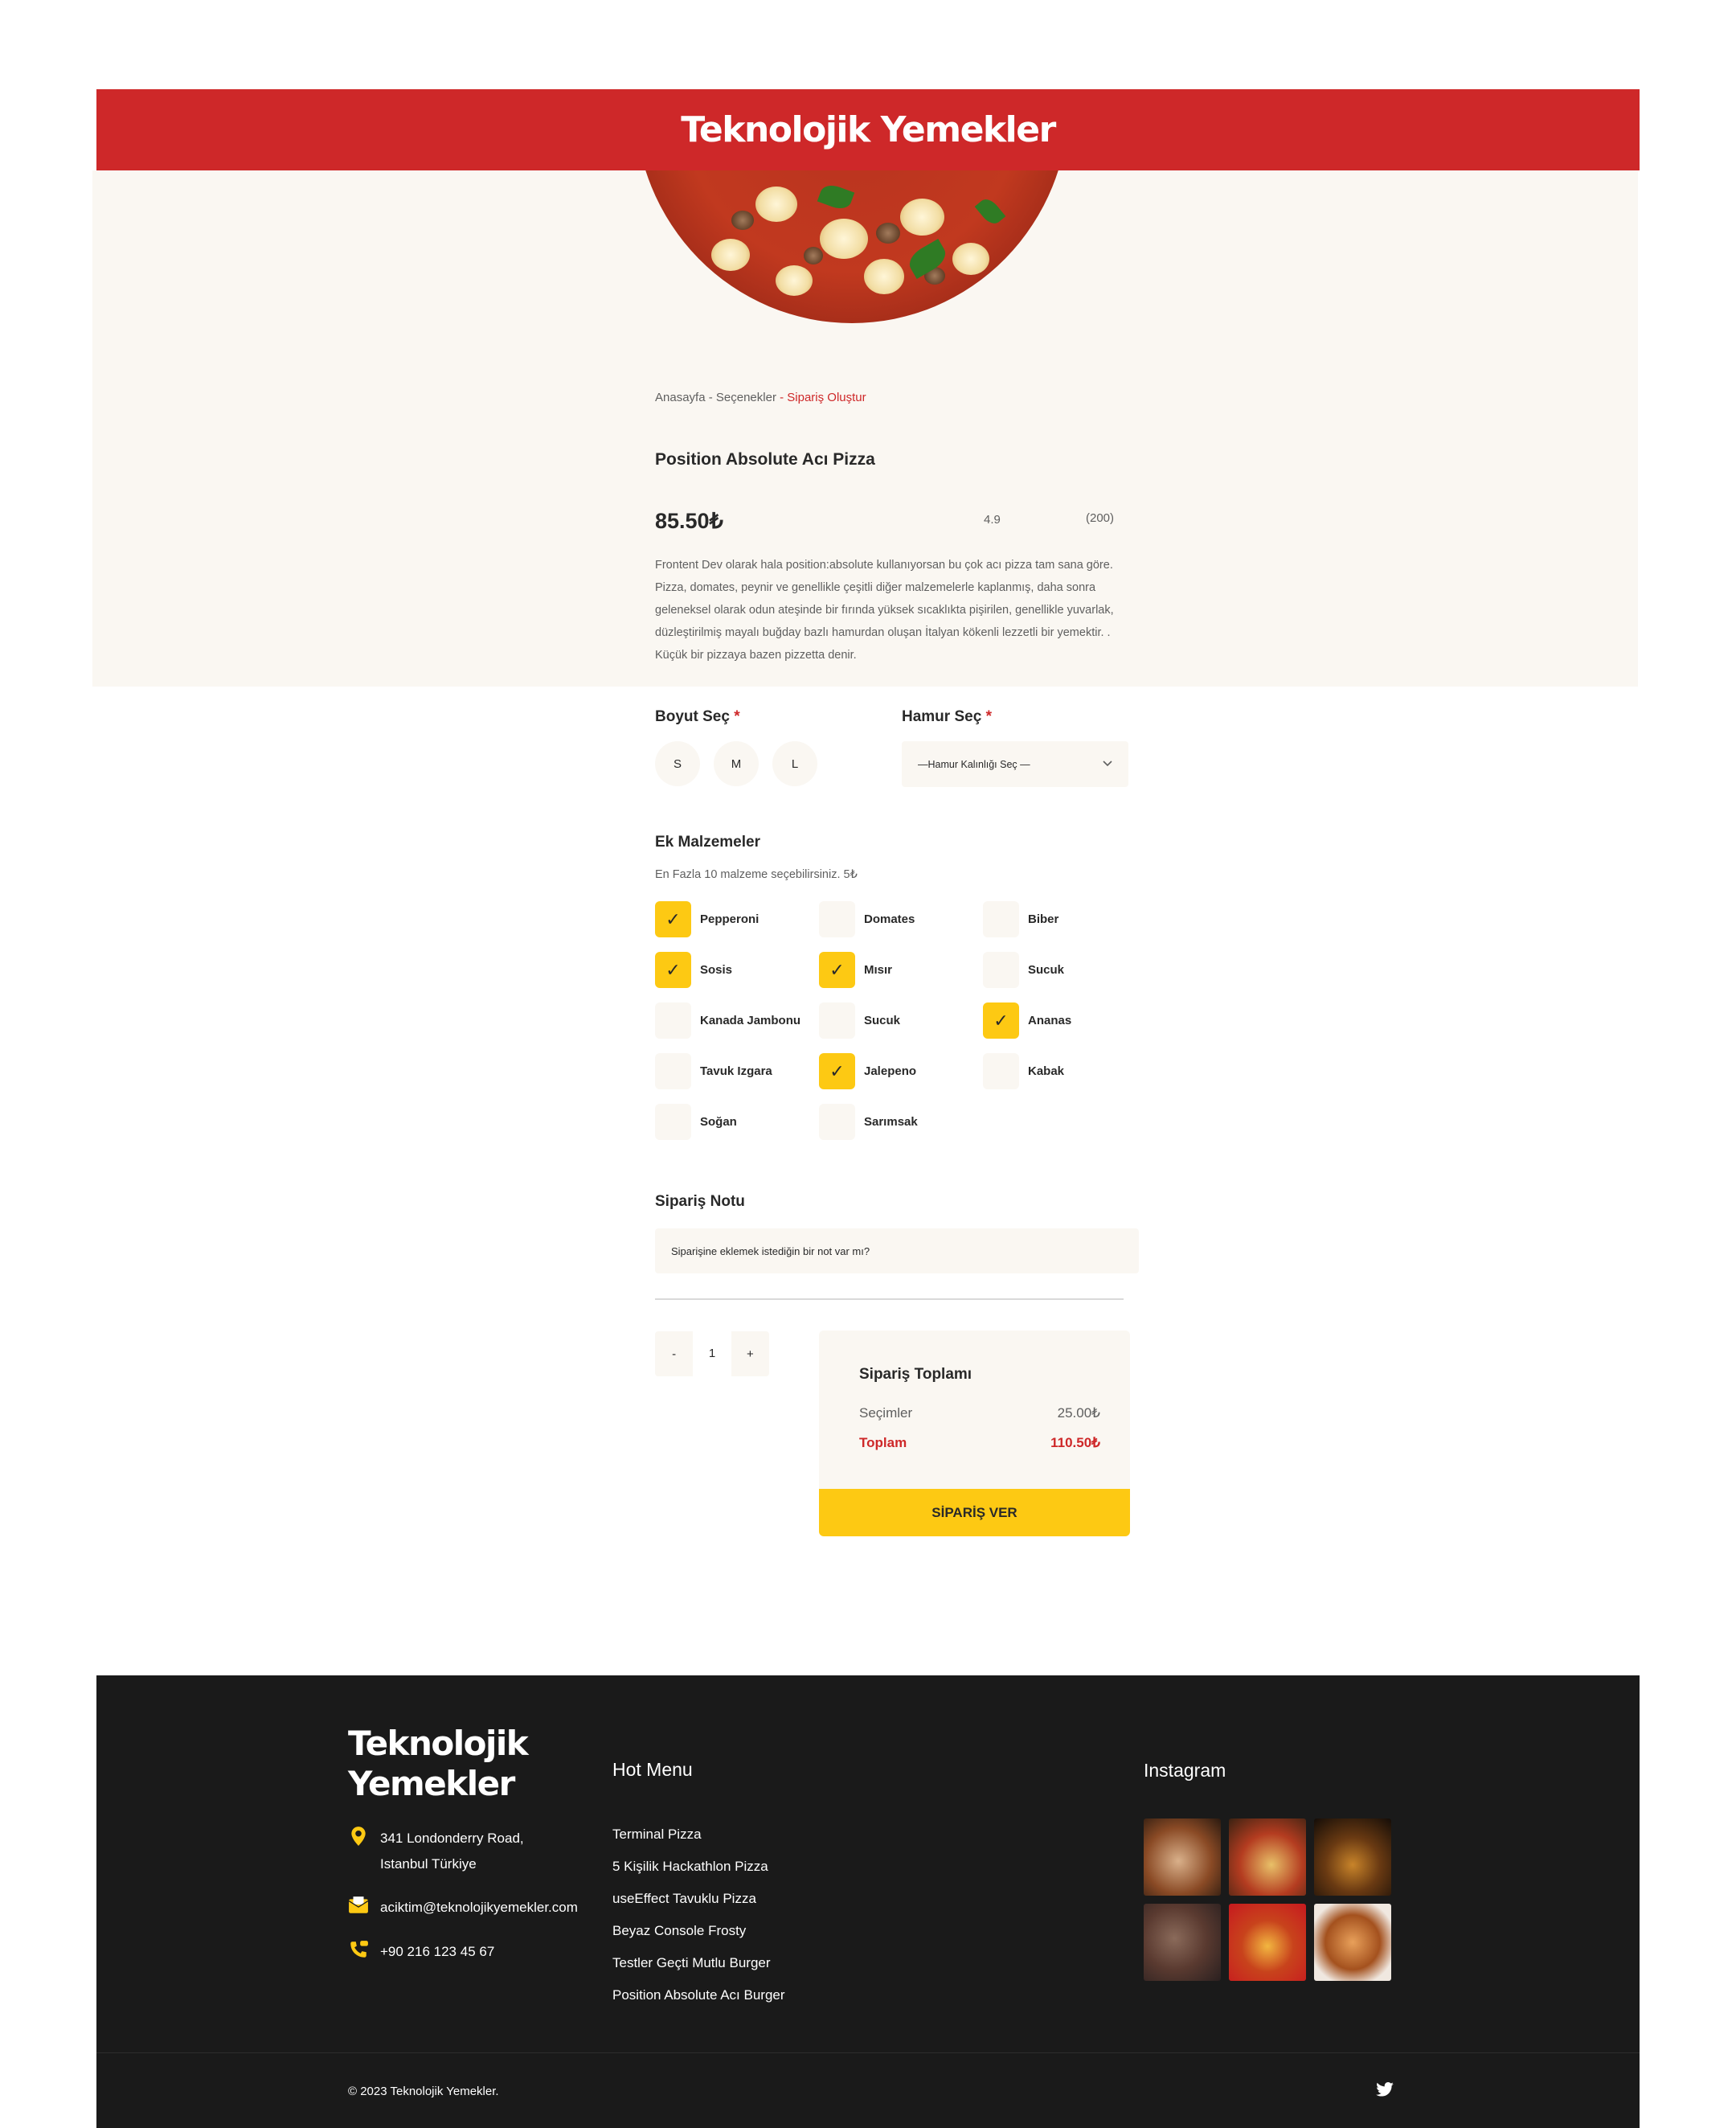 Image resolution: width=1736 pixels, height=2128 pixels. What do you see at coordinates (691, 1963) in the screenshot?
I see `hot-menu-link: Testler Geçti Mutlu Burger` at bounding box center [691, 1963].